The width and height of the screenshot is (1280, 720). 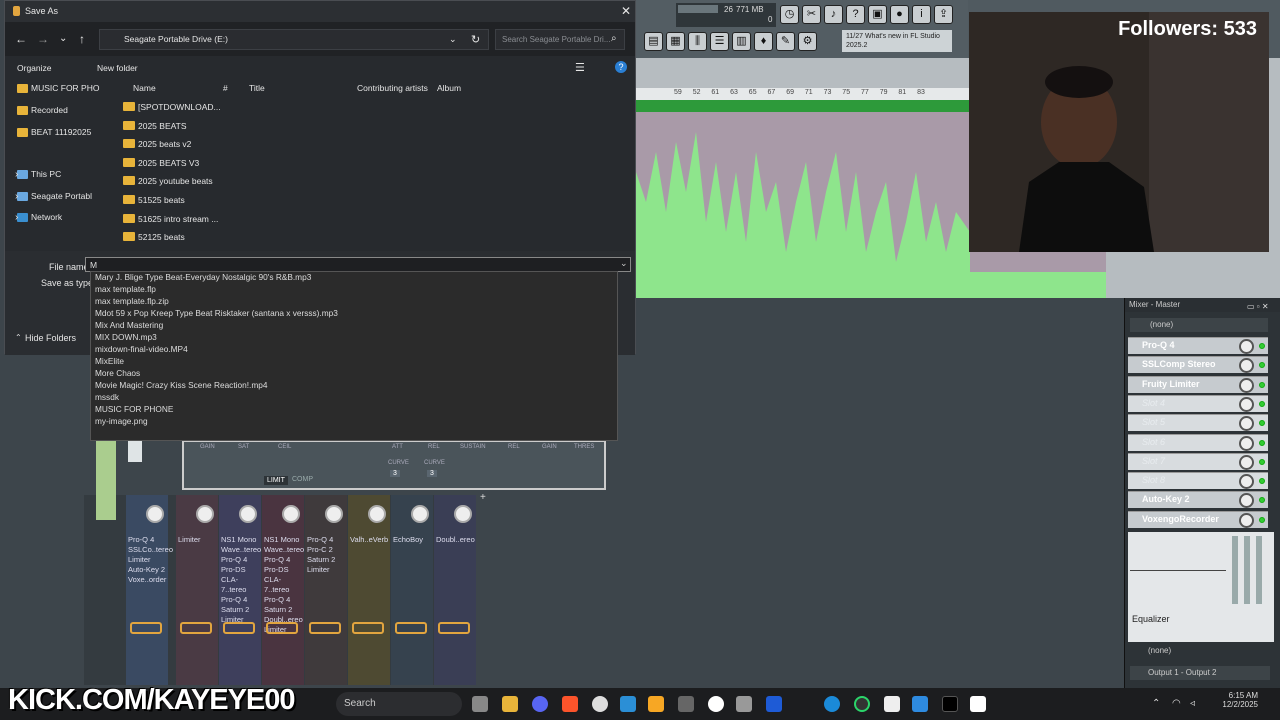 What do you see at coordinates (1233, 700) in the screenshot?
I see `taskbar-clock: 6:15 AM 12/2/2025` at bounding box center [1233, 700].